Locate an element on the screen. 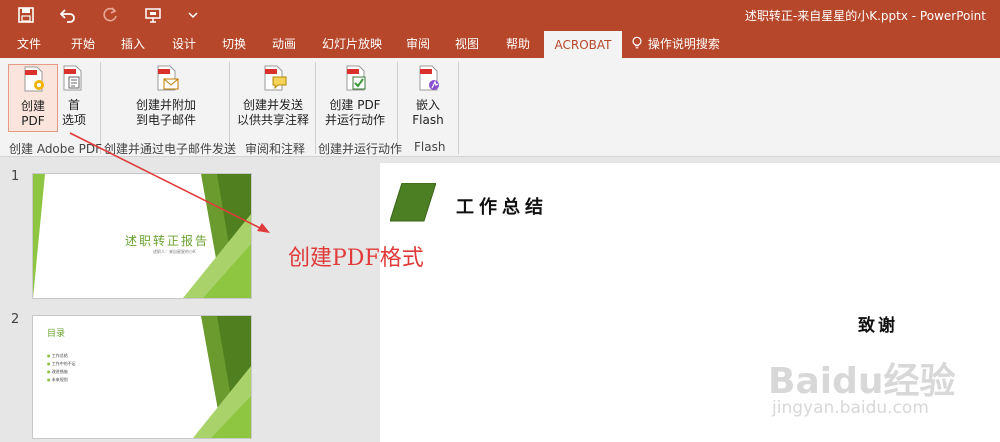  tab-help: 帮助 is located at coordinates (518, 44).